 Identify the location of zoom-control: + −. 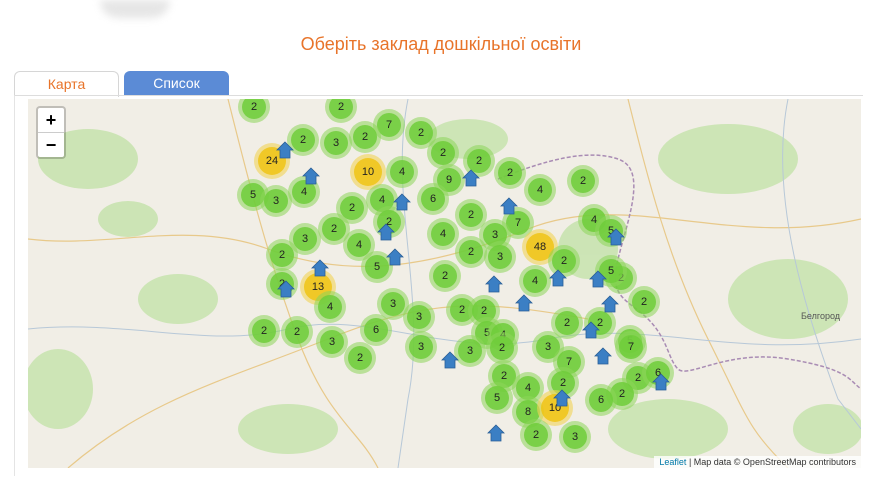
(51, 132).